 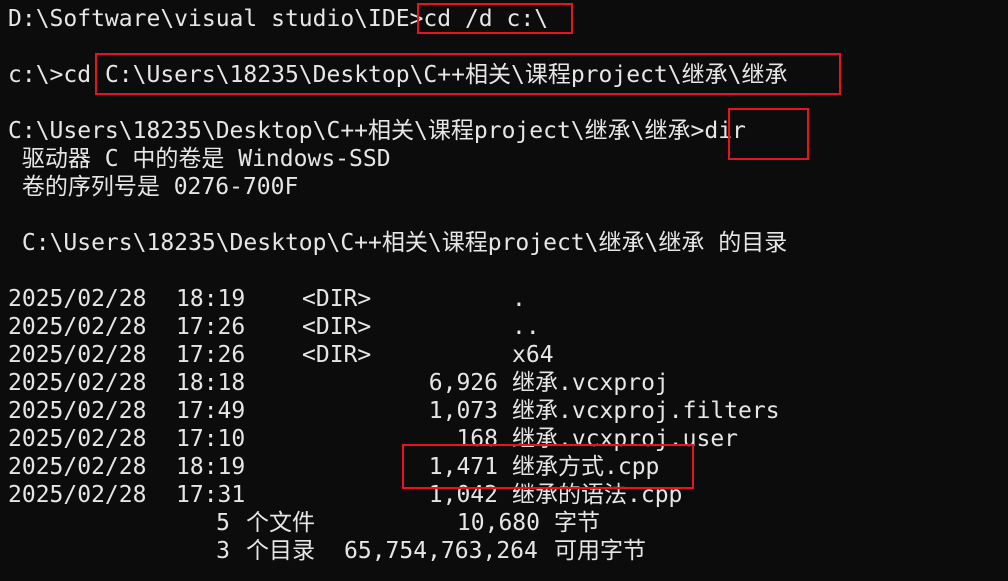 I want to click on entry-size: 168, so click(x=477, y=439).